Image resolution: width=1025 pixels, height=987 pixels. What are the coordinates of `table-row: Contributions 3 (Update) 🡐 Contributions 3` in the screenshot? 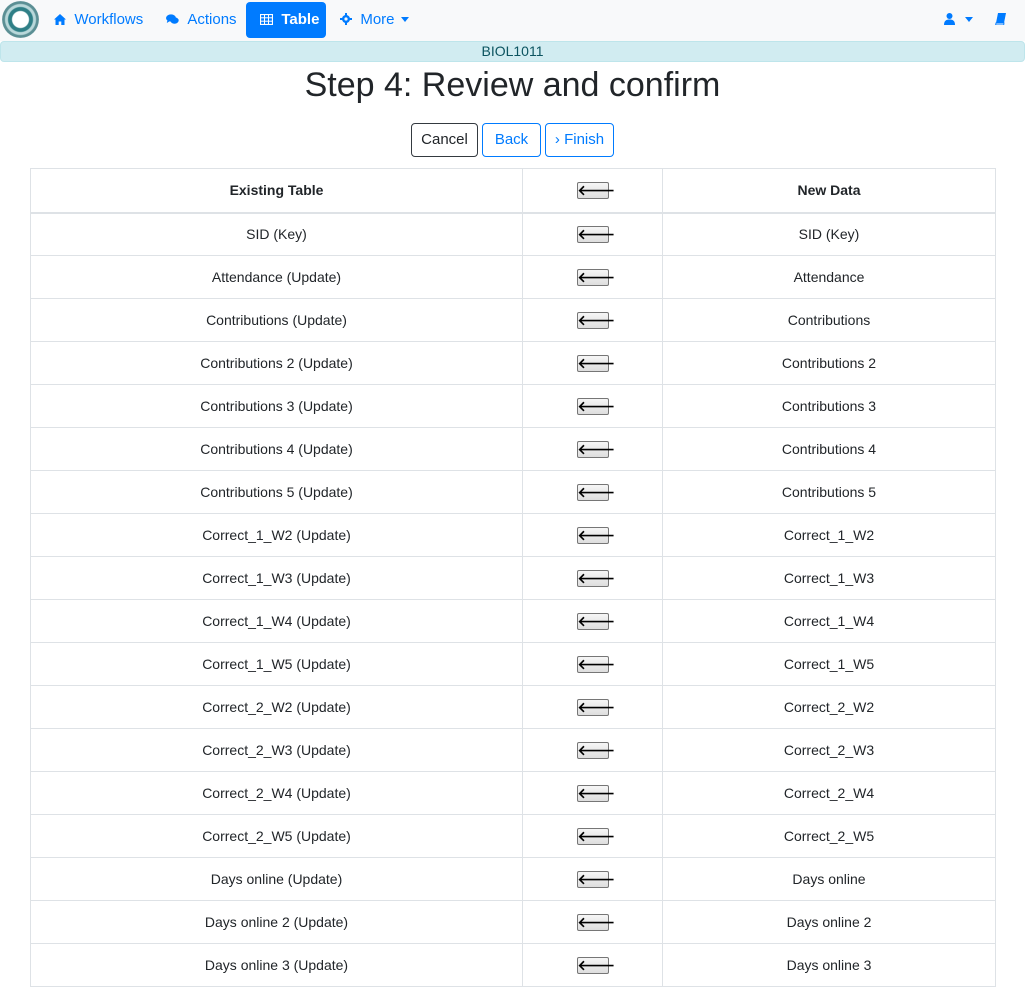 It's located at (513, 406).